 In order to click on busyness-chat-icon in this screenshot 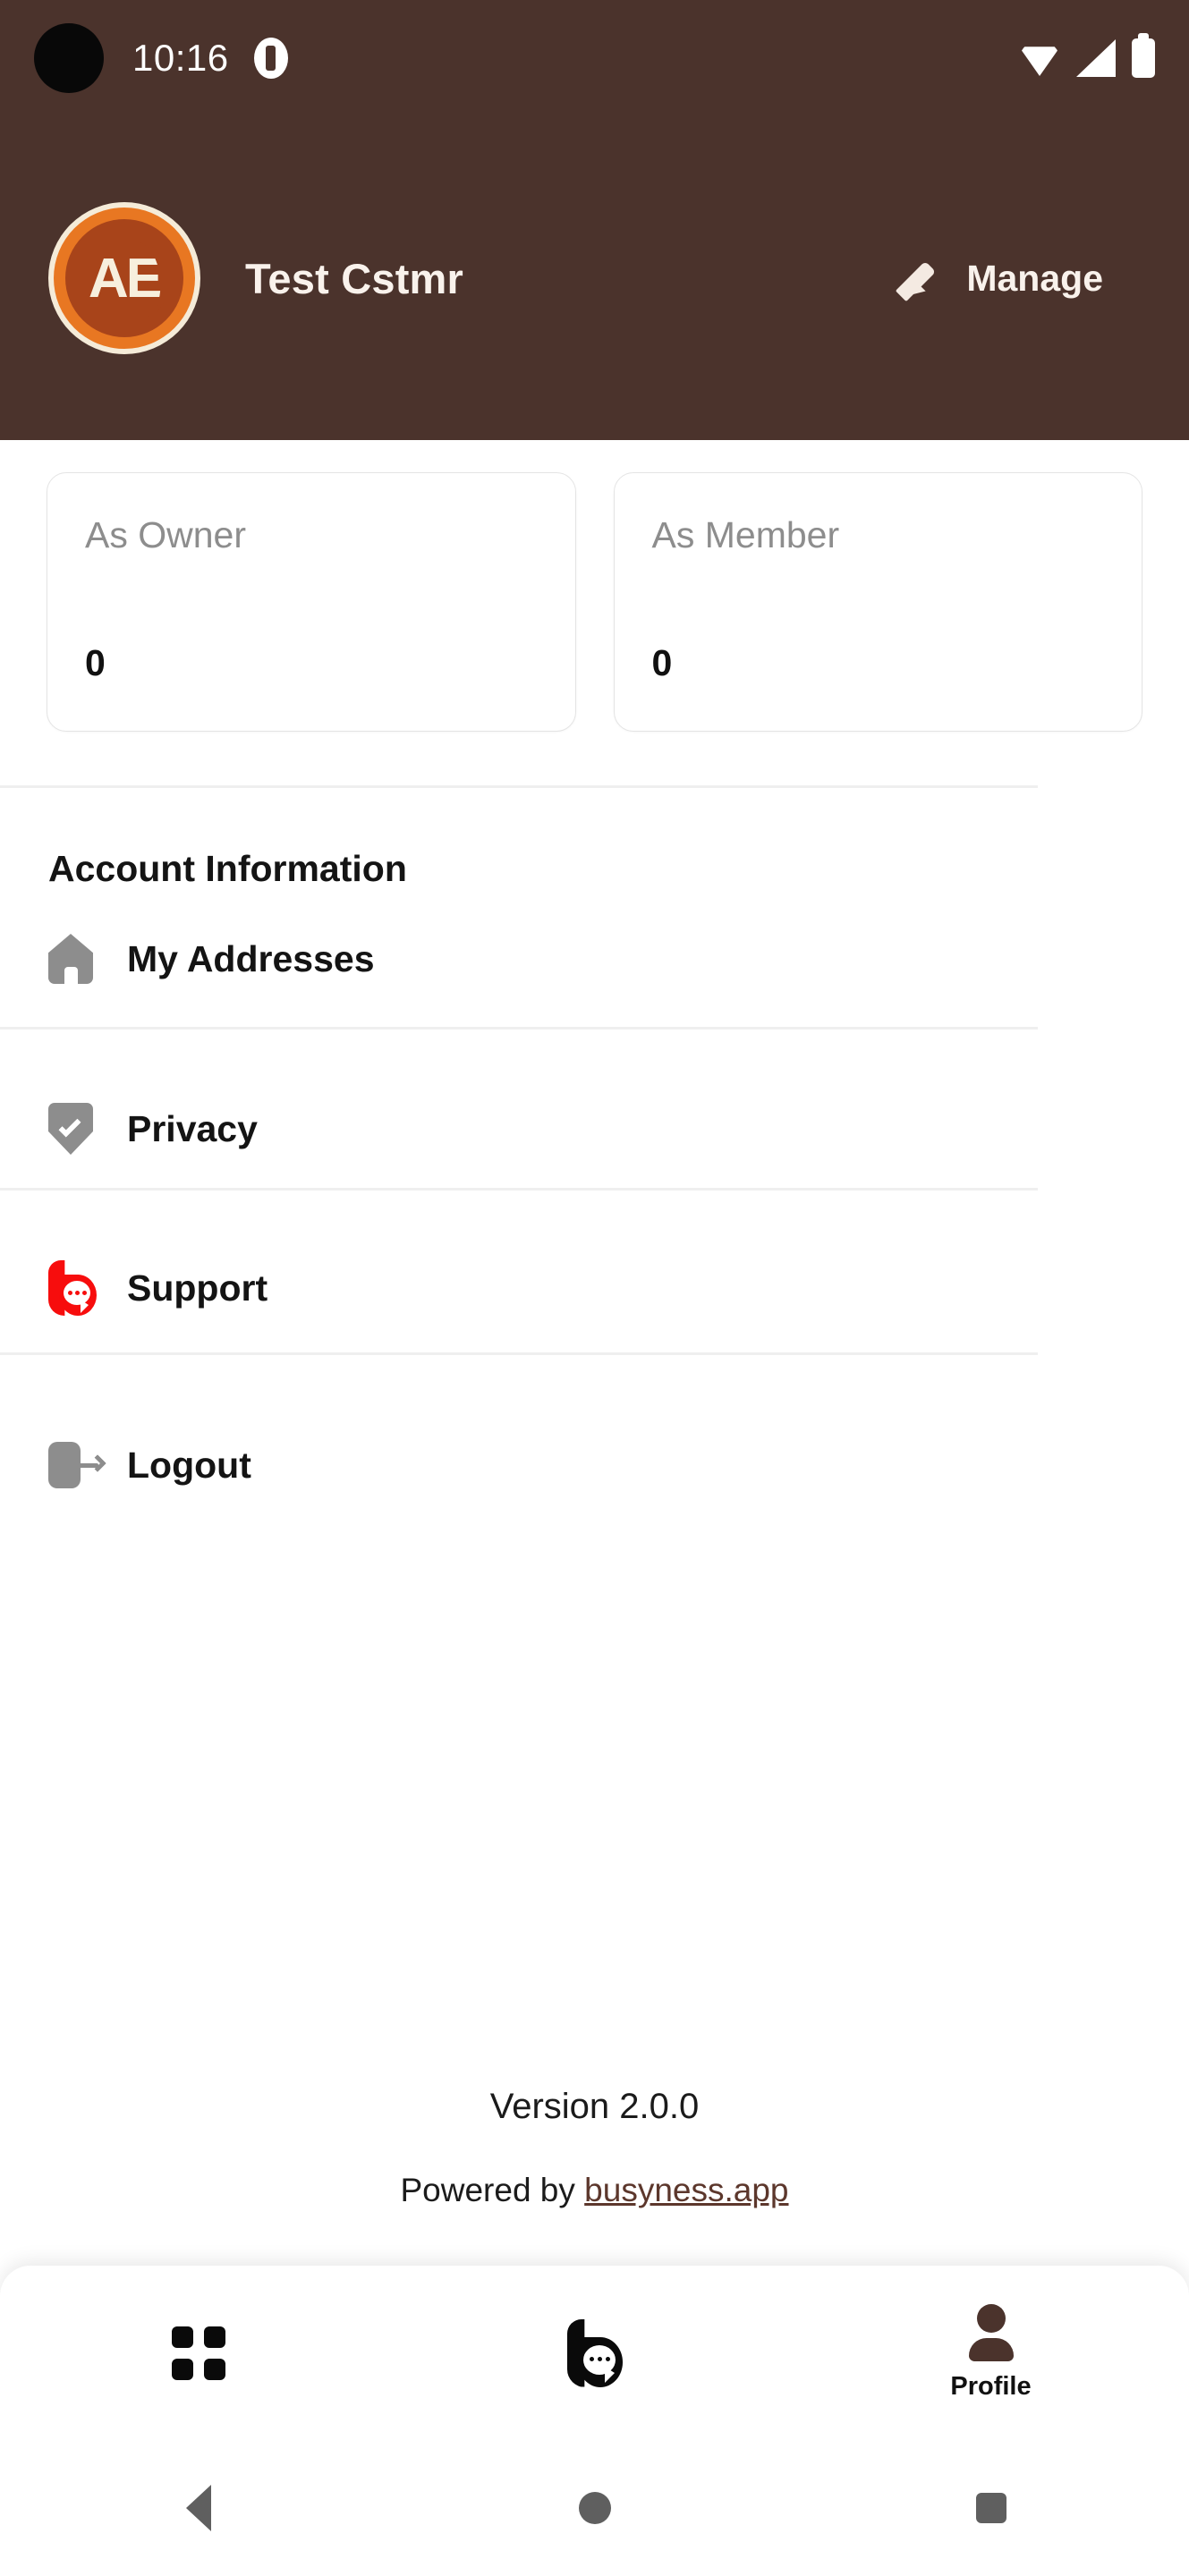, I will do `click(76, 1288)`.